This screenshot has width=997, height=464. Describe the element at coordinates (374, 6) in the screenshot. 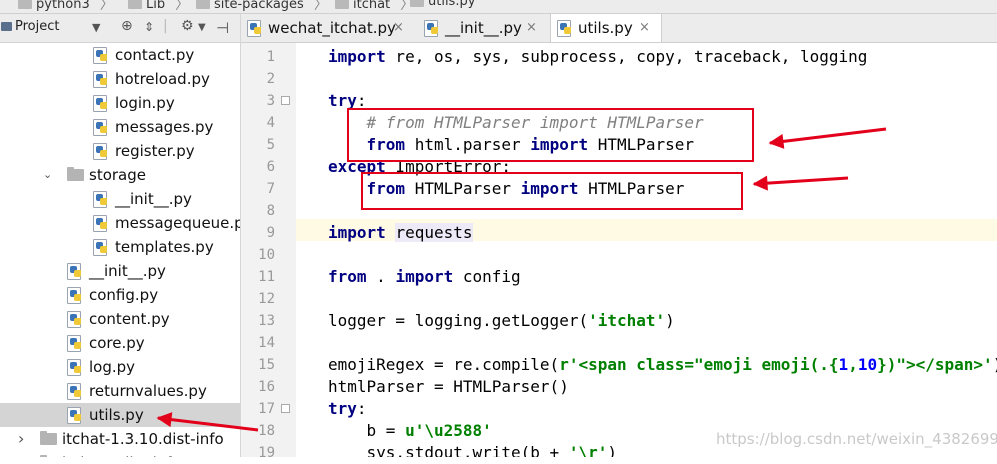

I see `breadcrumb-item: itchat 〉` at that location.